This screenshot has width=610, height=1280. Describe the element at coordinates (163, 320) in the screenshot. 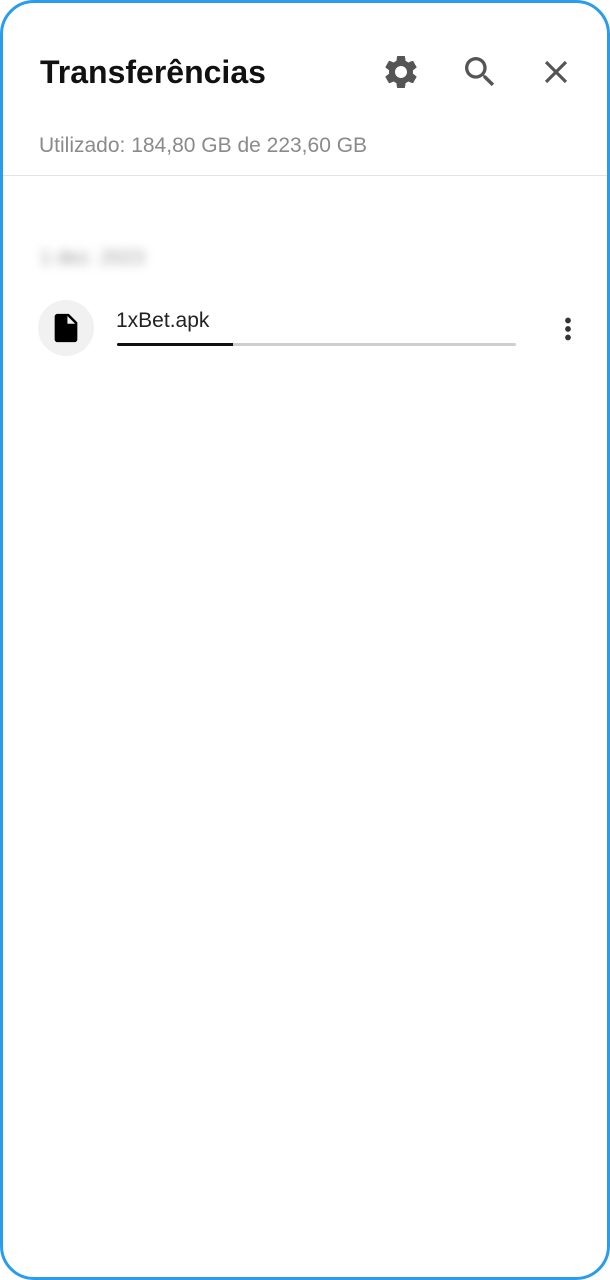

I see `file-name: 1xBet.apk` at that location.